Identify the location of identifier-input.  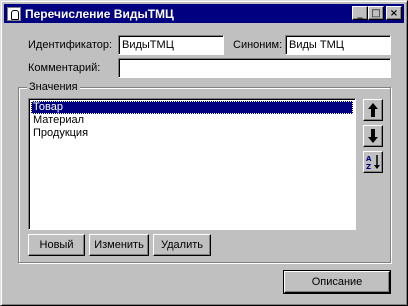
(171, 45).